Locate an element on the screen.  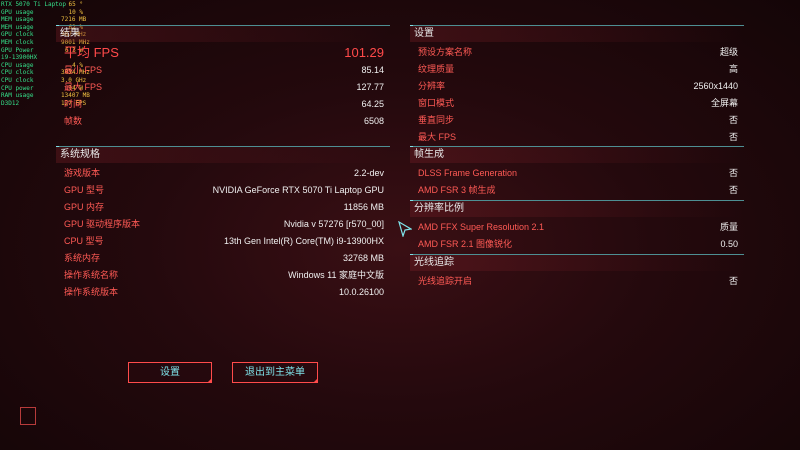
overlay-label: i9-13900HX is located at coordinates (19, 58).